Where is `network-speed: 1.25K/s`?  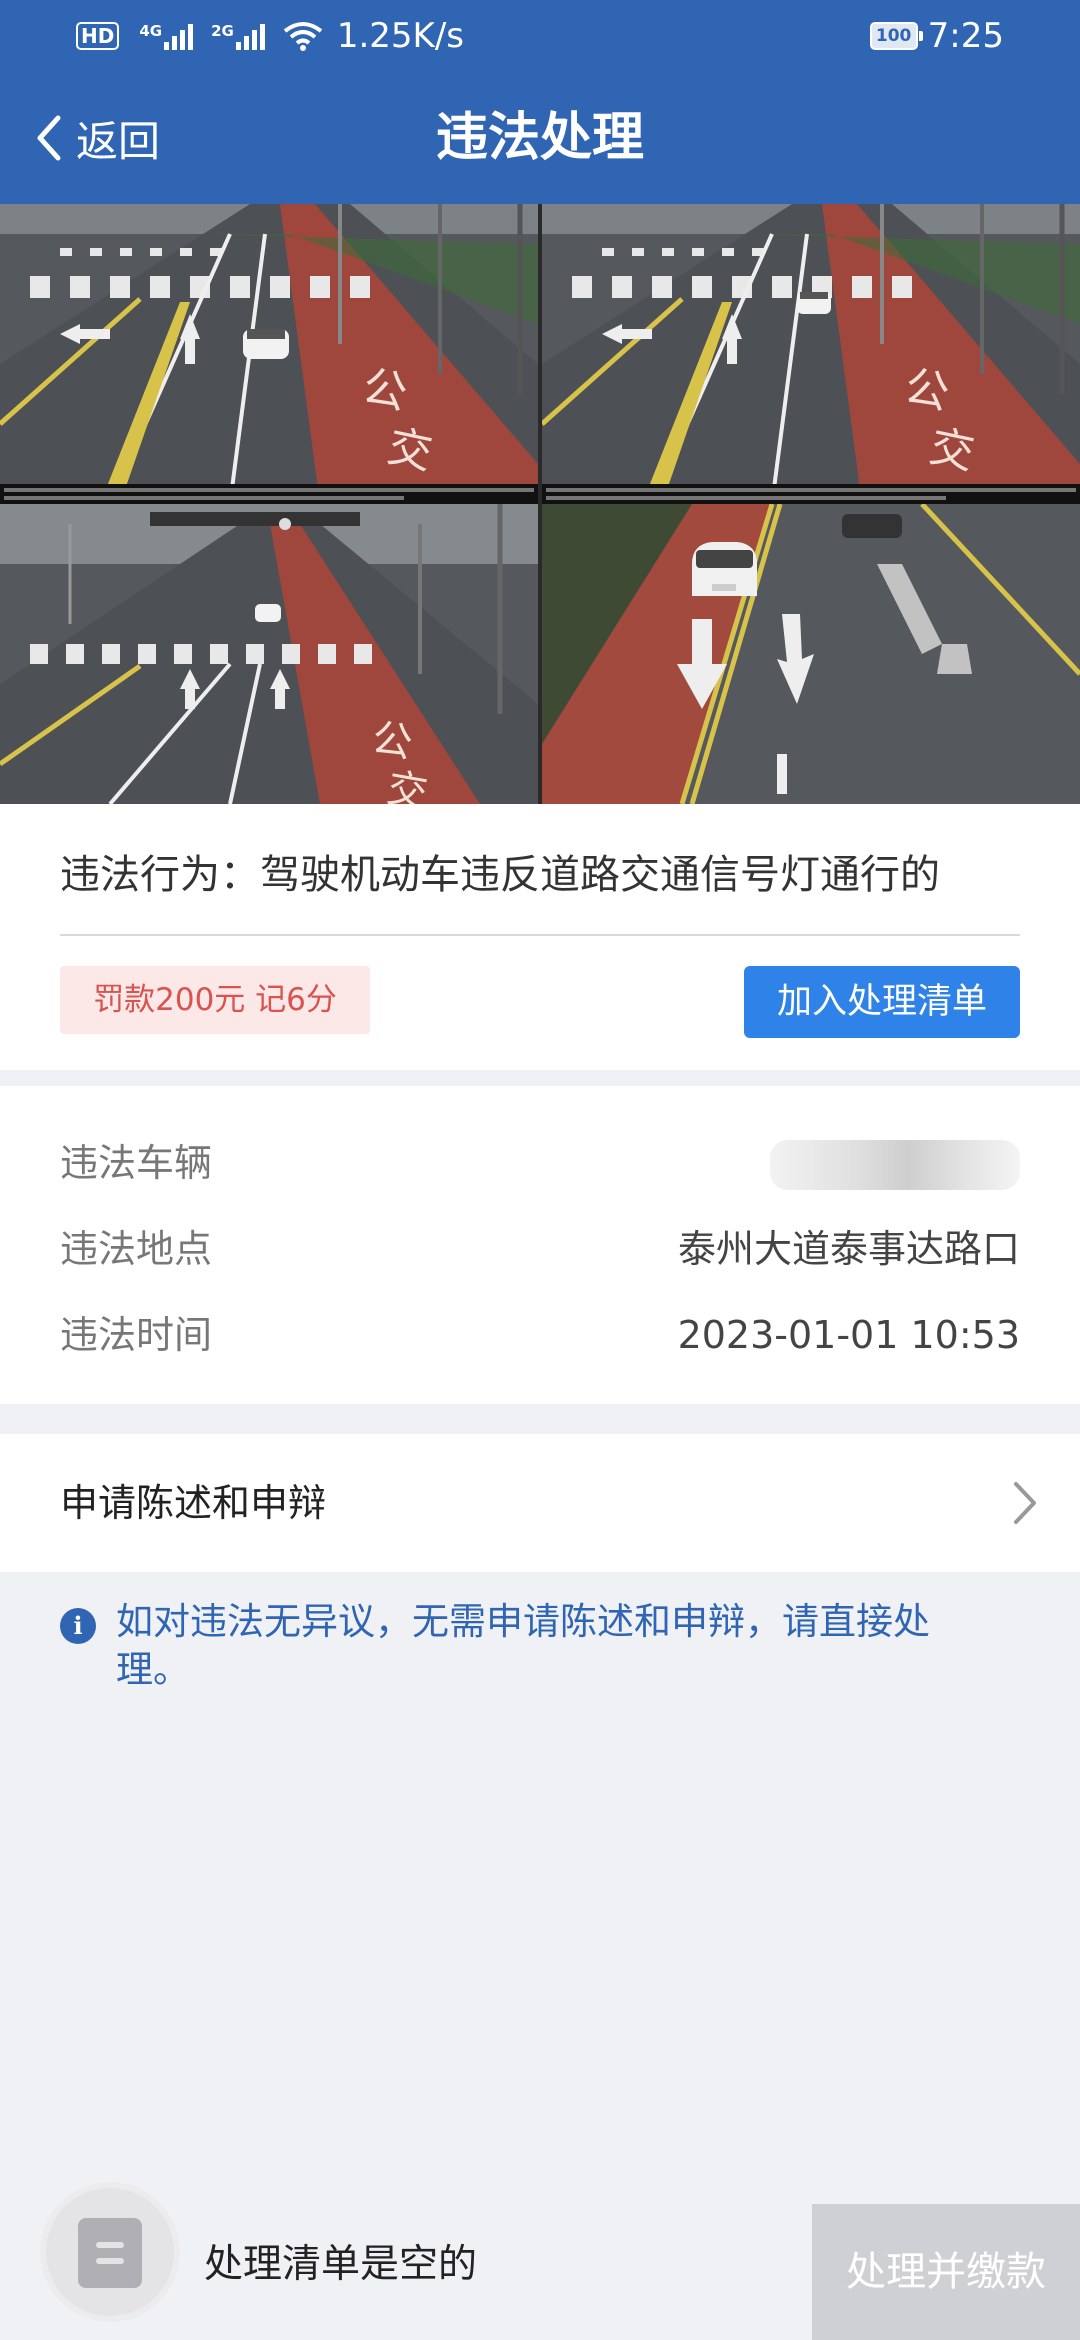 network-speed: 1.25K/s is located at coordinates (400, 36).